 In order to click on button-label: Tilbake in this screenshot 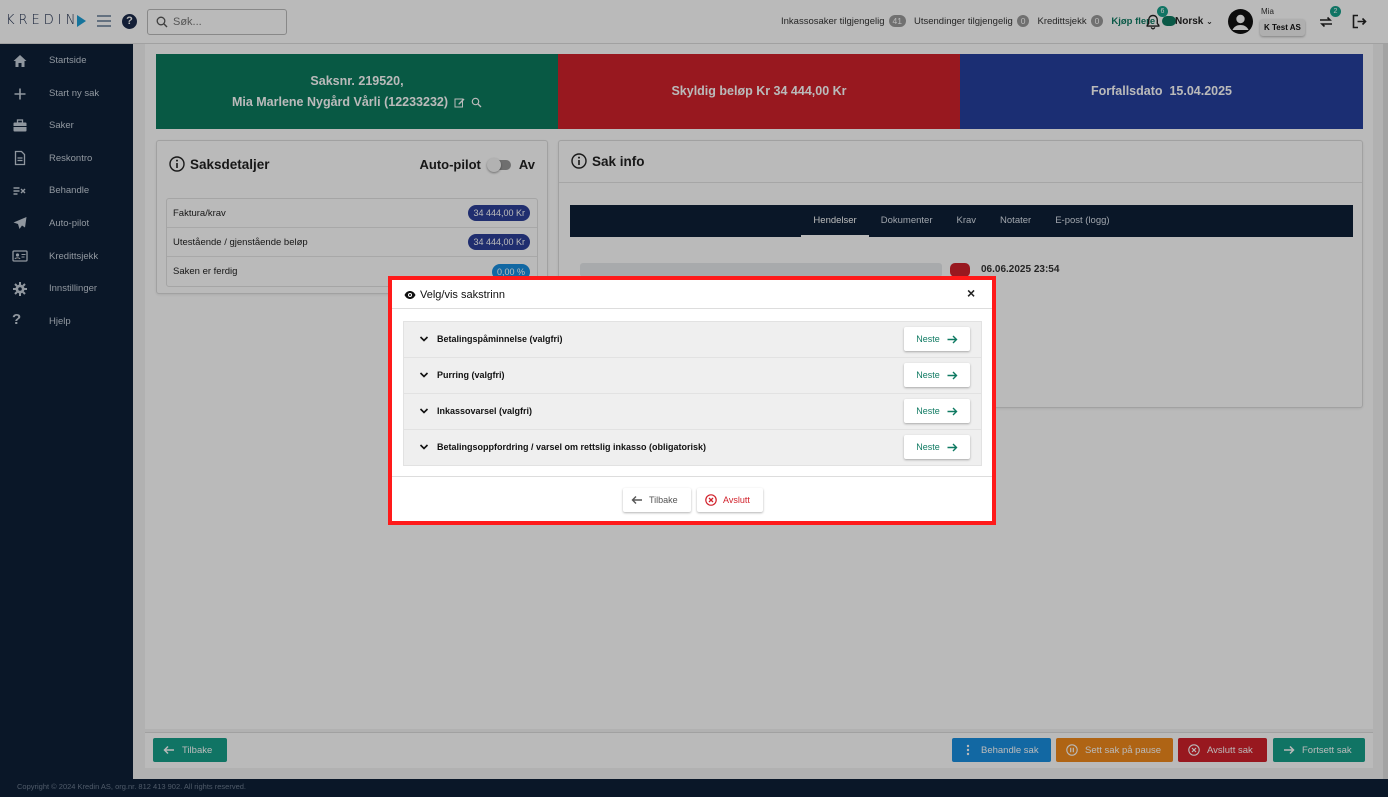, I will do `click(663, 500)`.